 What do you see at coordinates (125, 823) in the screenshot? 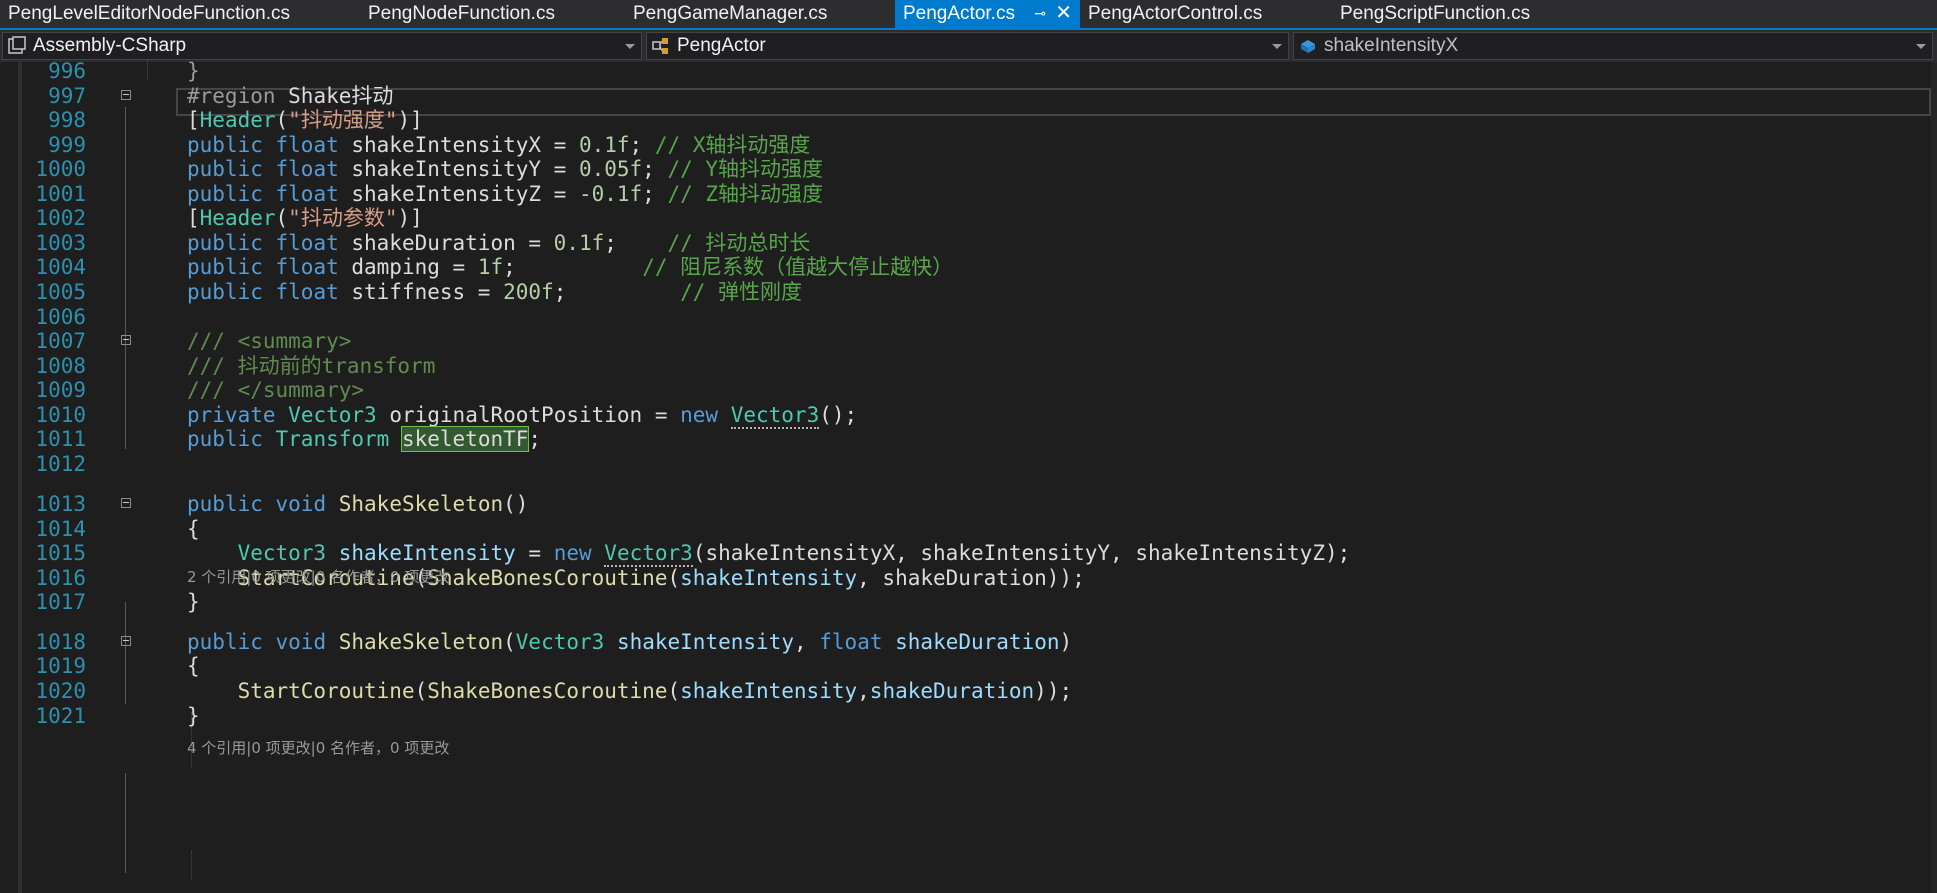
I see `fold-guide` at bounding box center [125, 823].